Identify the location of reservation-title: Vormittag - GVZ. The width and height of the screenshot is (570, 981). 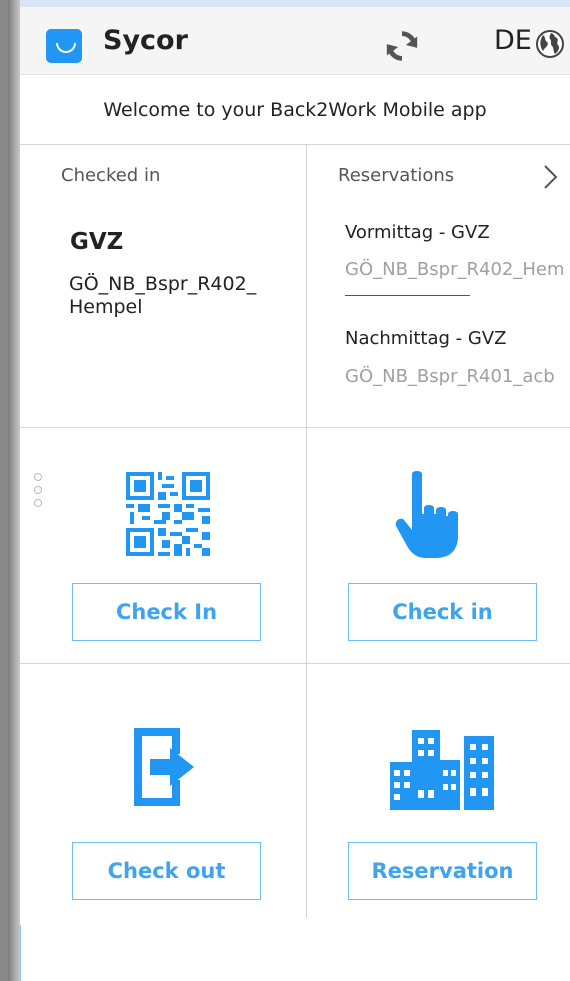
(417, 232).